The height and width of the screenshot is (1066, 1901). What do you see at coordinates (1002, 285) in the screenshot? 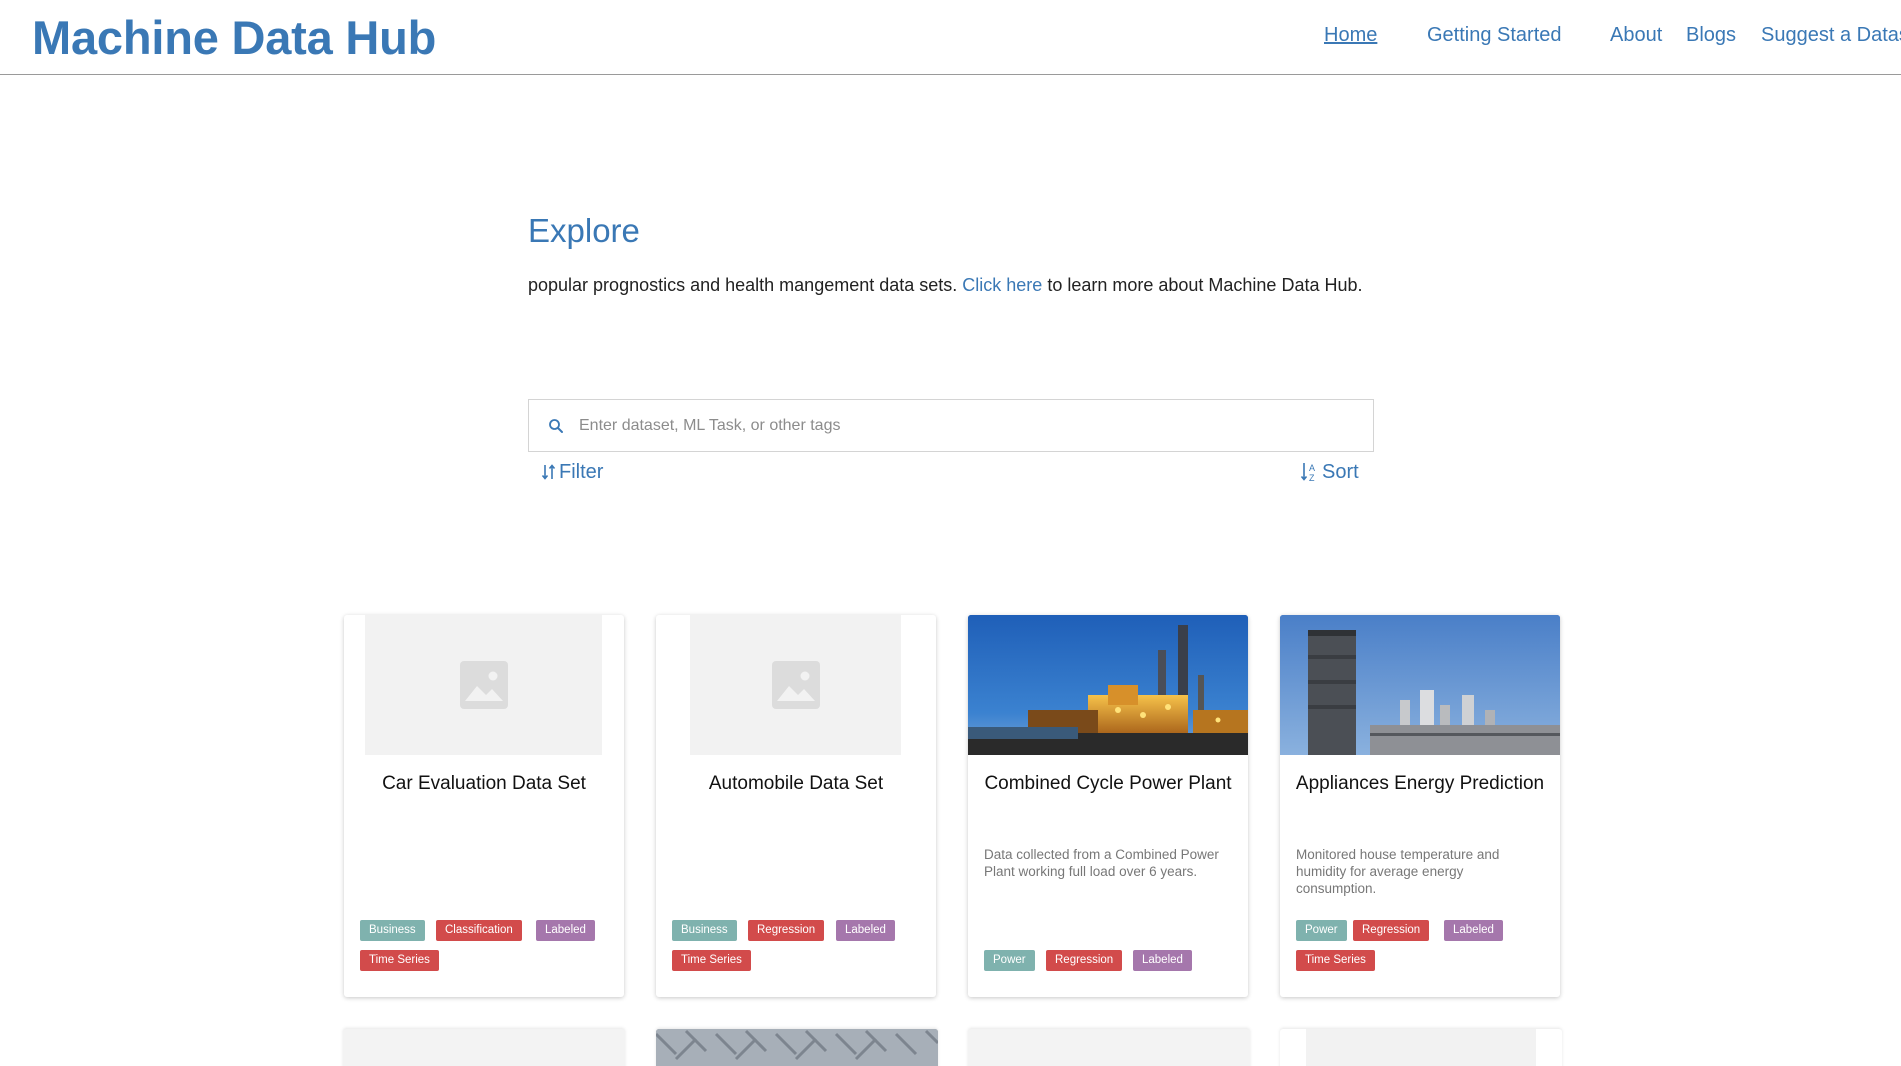
I see `click-here-link: Click here` at bounding box center [1002, 285].